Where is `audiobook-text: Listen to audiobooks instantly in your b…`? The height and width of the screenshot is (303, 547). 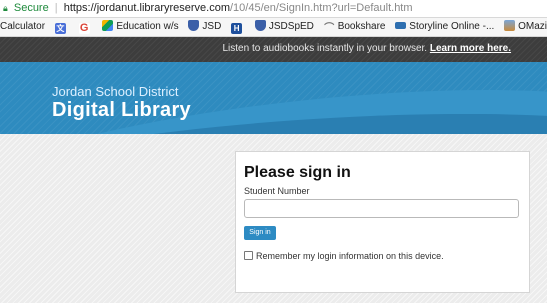
audiobook-text: Listen to audiobooks instantly in your b… is located at coordinates (325, 48).